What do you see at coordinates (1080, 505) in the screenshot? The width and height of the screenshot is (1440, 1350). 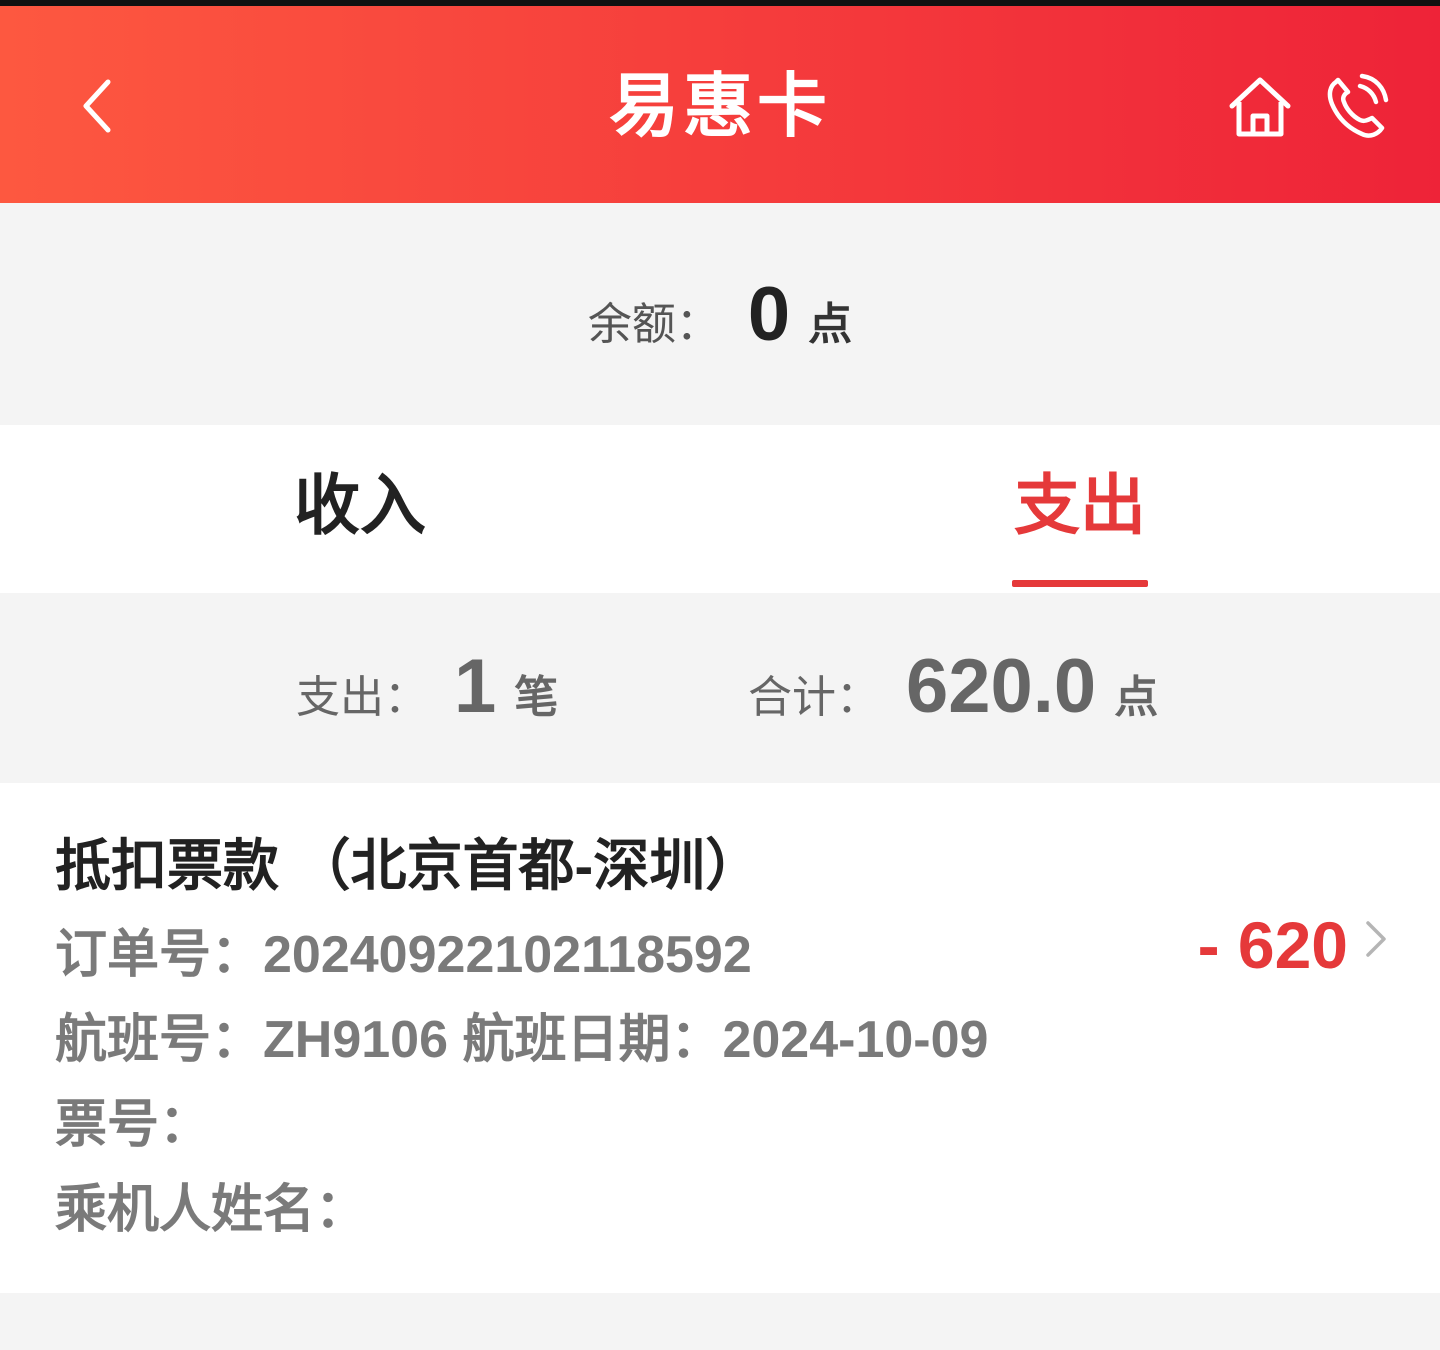 I see `tab-expense: 支出` at bounding box center [1080, 505].